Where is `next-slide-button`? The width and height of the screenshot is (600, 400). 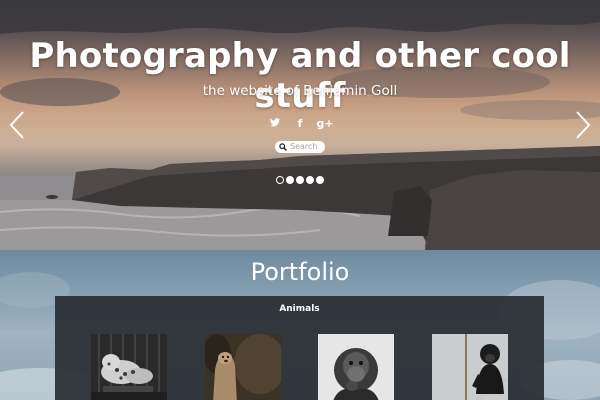 next-slide-button is located at coordinates (583, 125).